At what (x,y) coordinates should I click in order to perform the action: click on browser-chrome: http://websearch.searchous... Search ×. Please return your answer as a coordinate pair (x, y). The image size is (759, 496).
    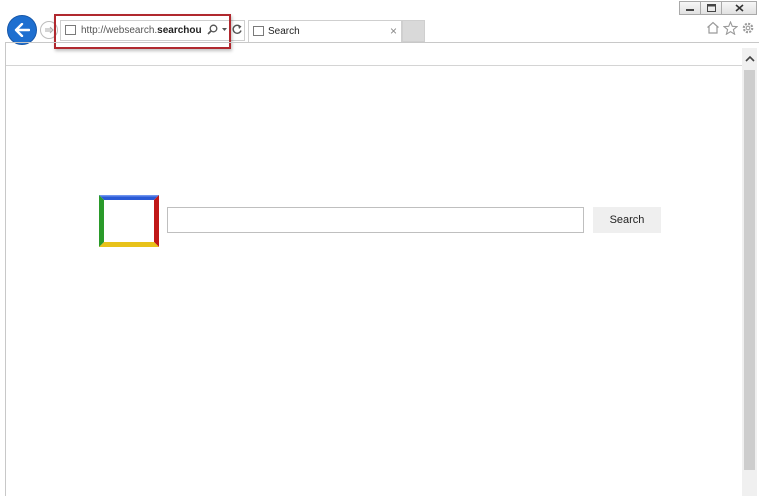
    Looking at the image, I should click on (379, 33).